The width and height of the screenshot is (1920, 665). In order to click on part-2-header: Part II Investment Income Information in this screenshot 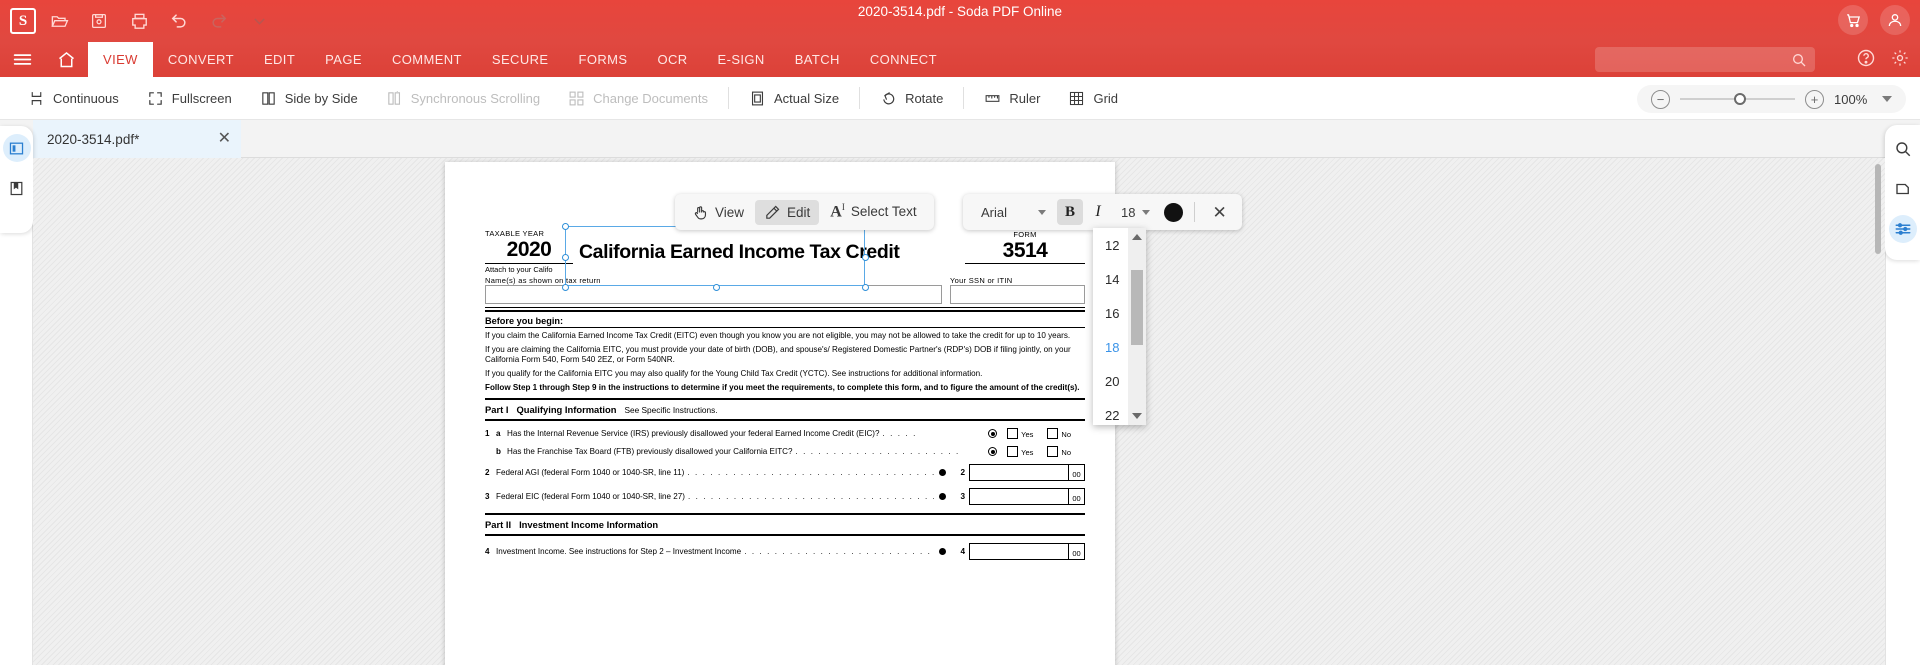, I will do `click(785, 524)`.